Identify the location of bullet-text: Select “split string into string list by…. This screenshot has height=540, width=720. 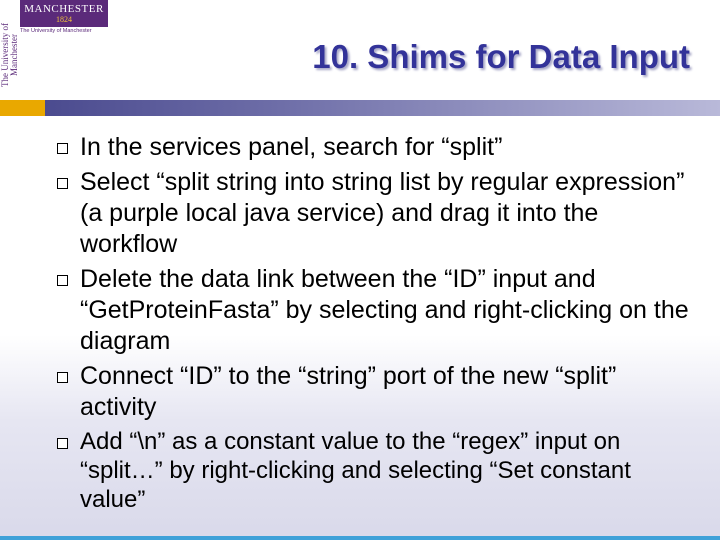
(382, 213).